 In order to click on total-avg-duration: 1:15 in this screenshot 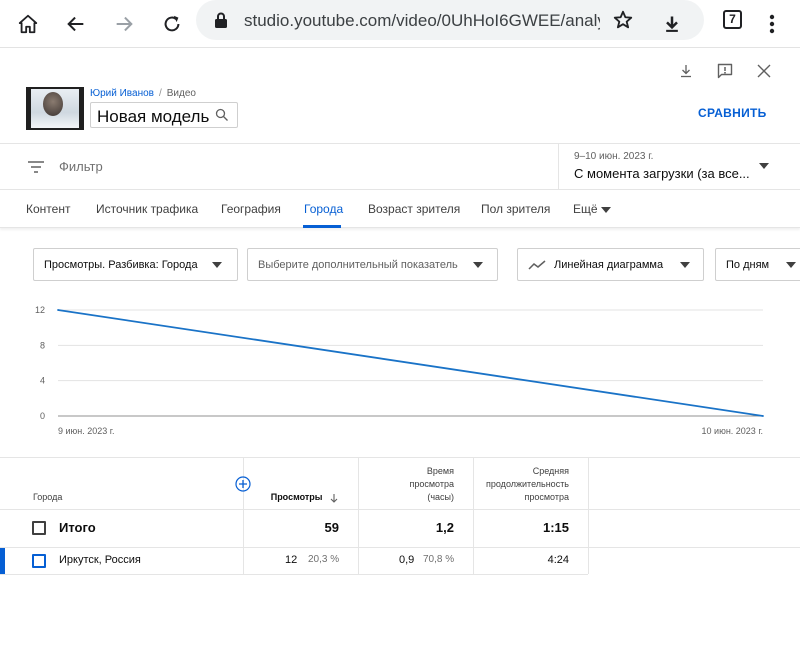, I will do `click(555, 527)`.